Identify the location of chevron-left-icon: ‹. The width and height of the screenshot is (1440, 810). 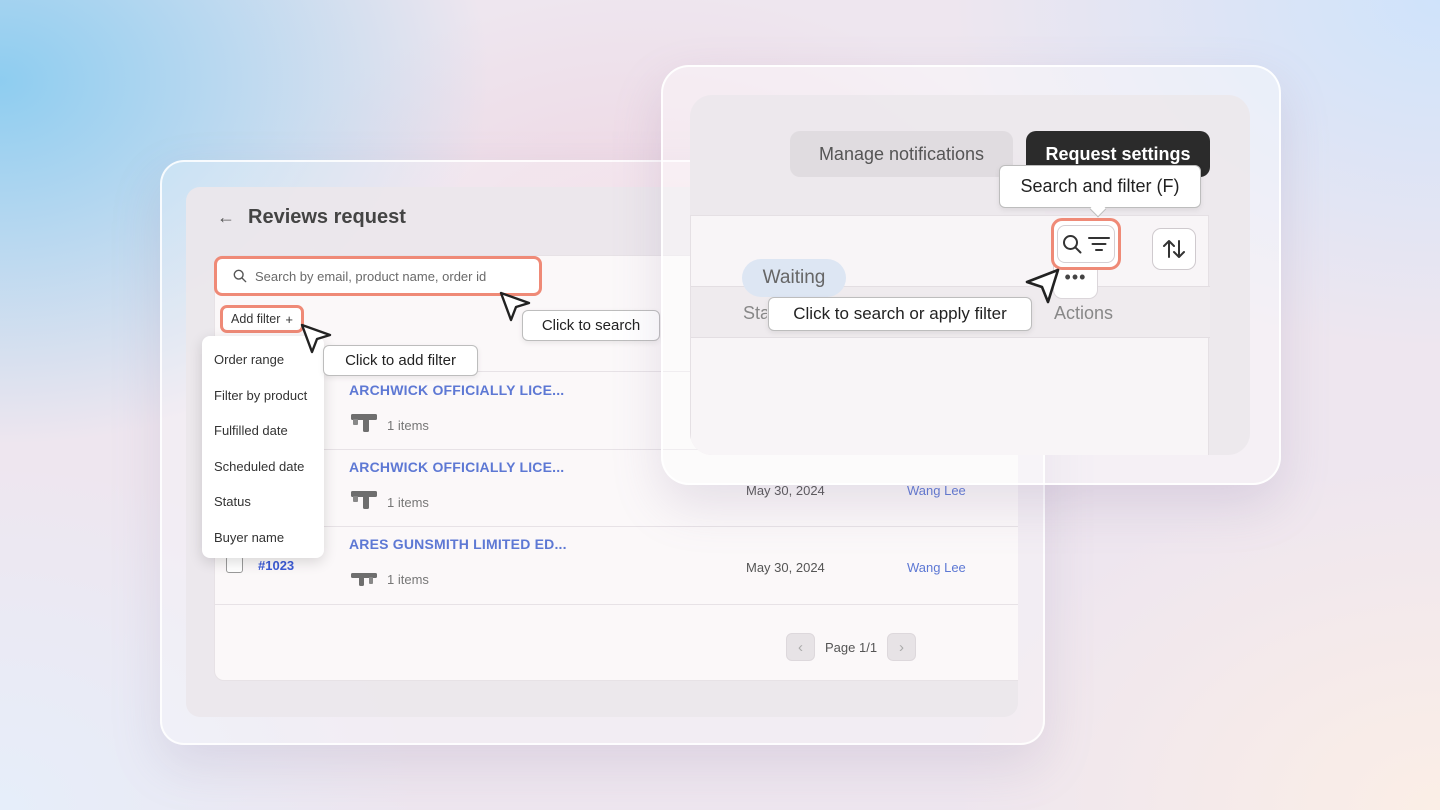
(800, 647).